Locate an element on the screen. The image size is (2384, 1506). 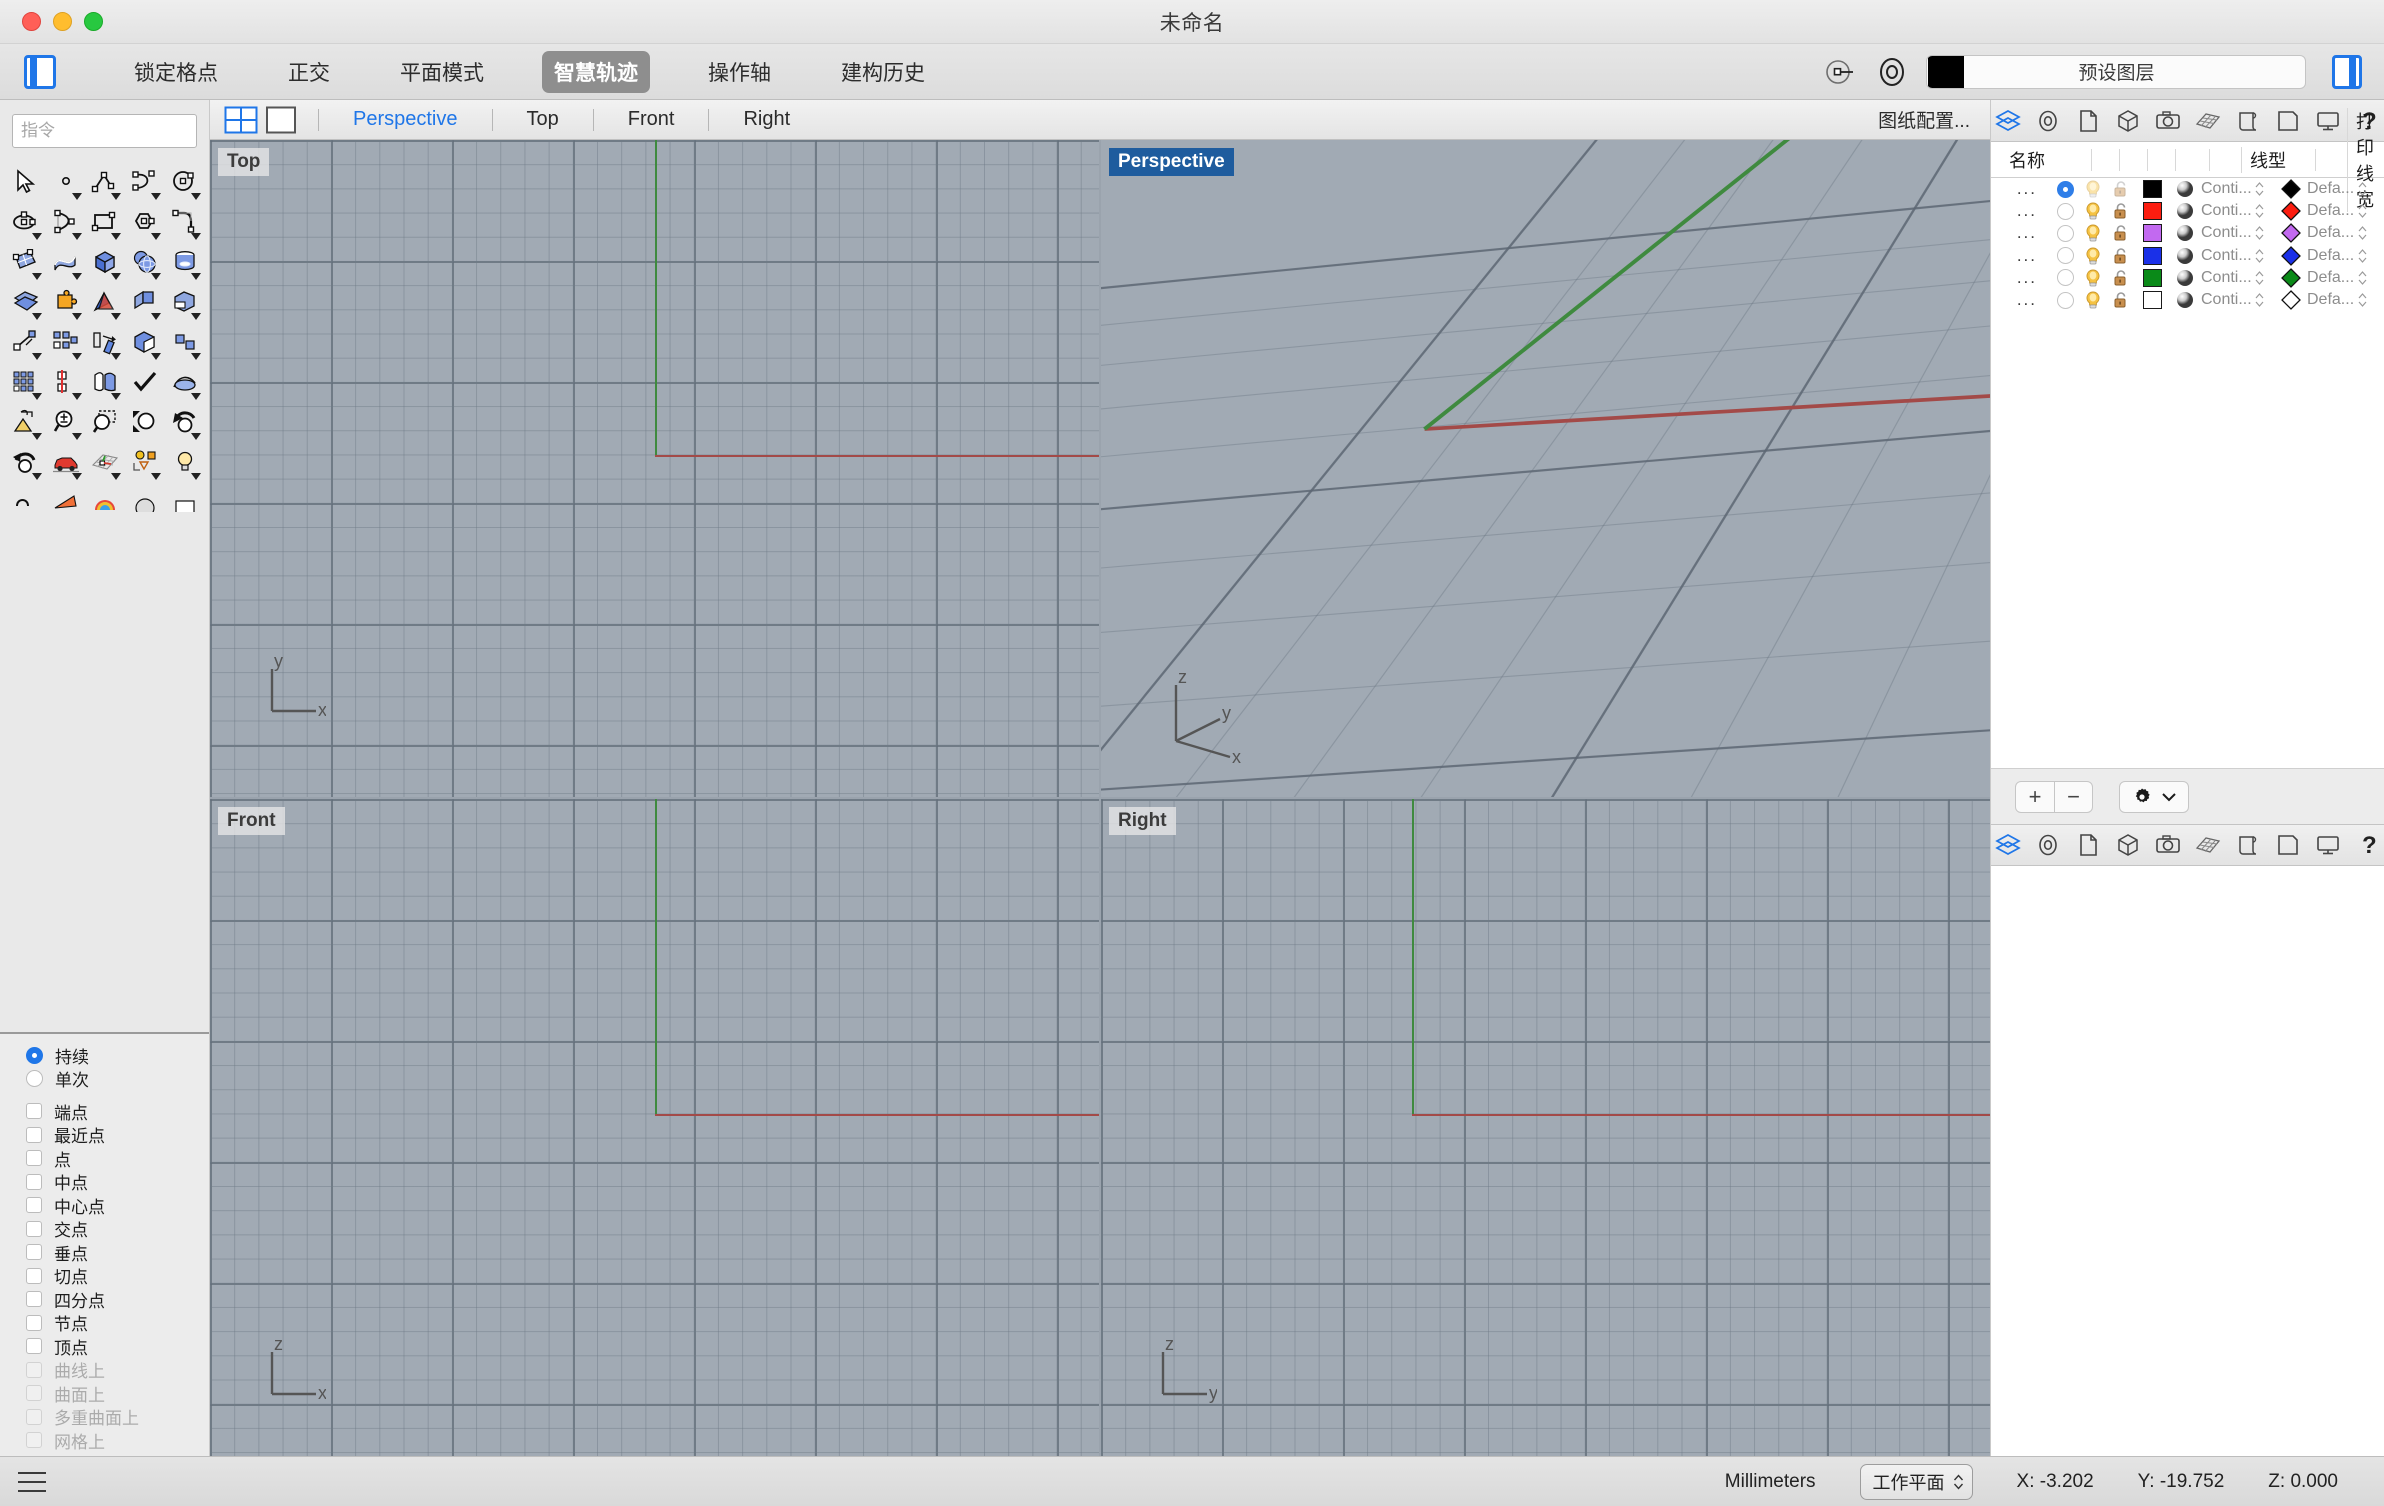
tool-puzzle is located at coordinates (66, 302).